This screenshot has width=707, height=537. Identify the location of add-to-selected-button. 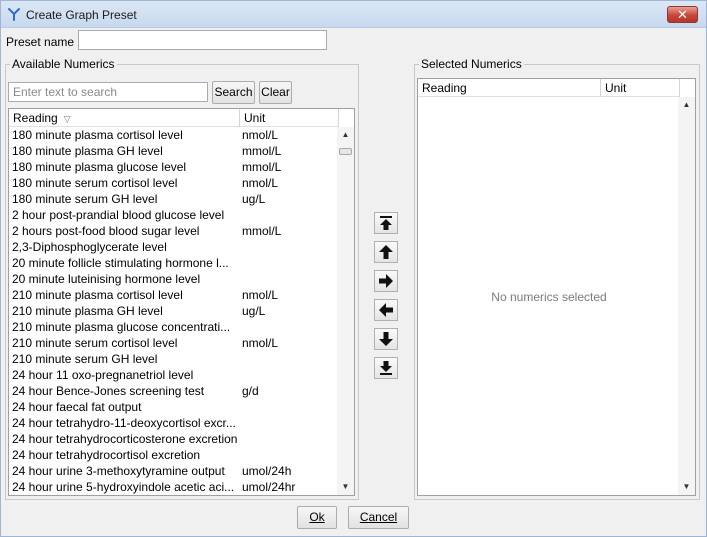
(386, 281).